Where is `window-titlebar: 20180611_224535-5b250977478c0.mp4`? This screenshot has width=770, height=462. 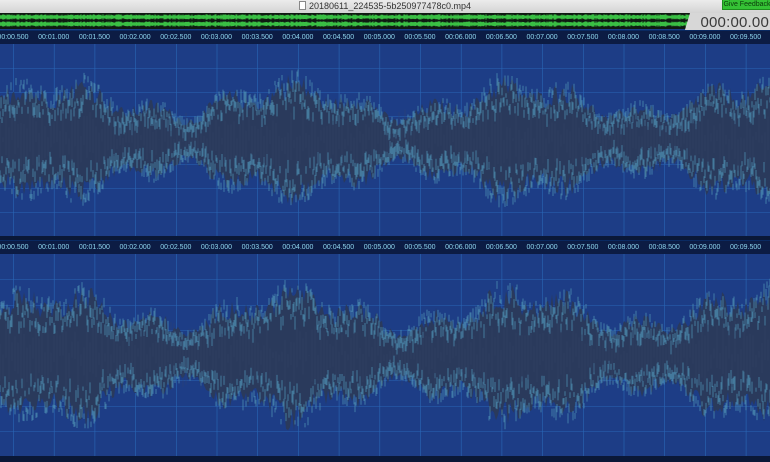 window-titlebar: 20180611_224535-5b250977478c0.mp4 is located at coordinates (385, 7).